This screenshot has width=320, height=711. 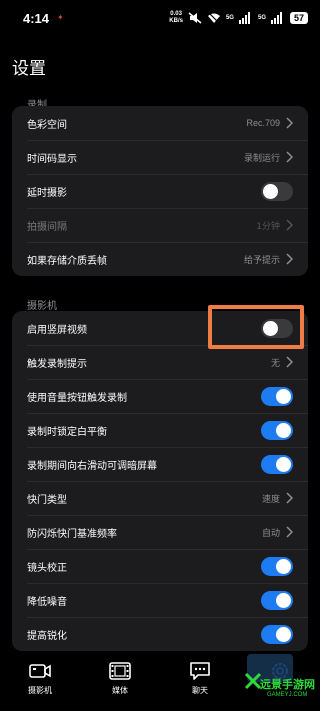 What do you see at coordinates (160, 498) in the screenshot?
I see `row-shutter-type: 快门类型 速度` at bounding box center [160, 498].